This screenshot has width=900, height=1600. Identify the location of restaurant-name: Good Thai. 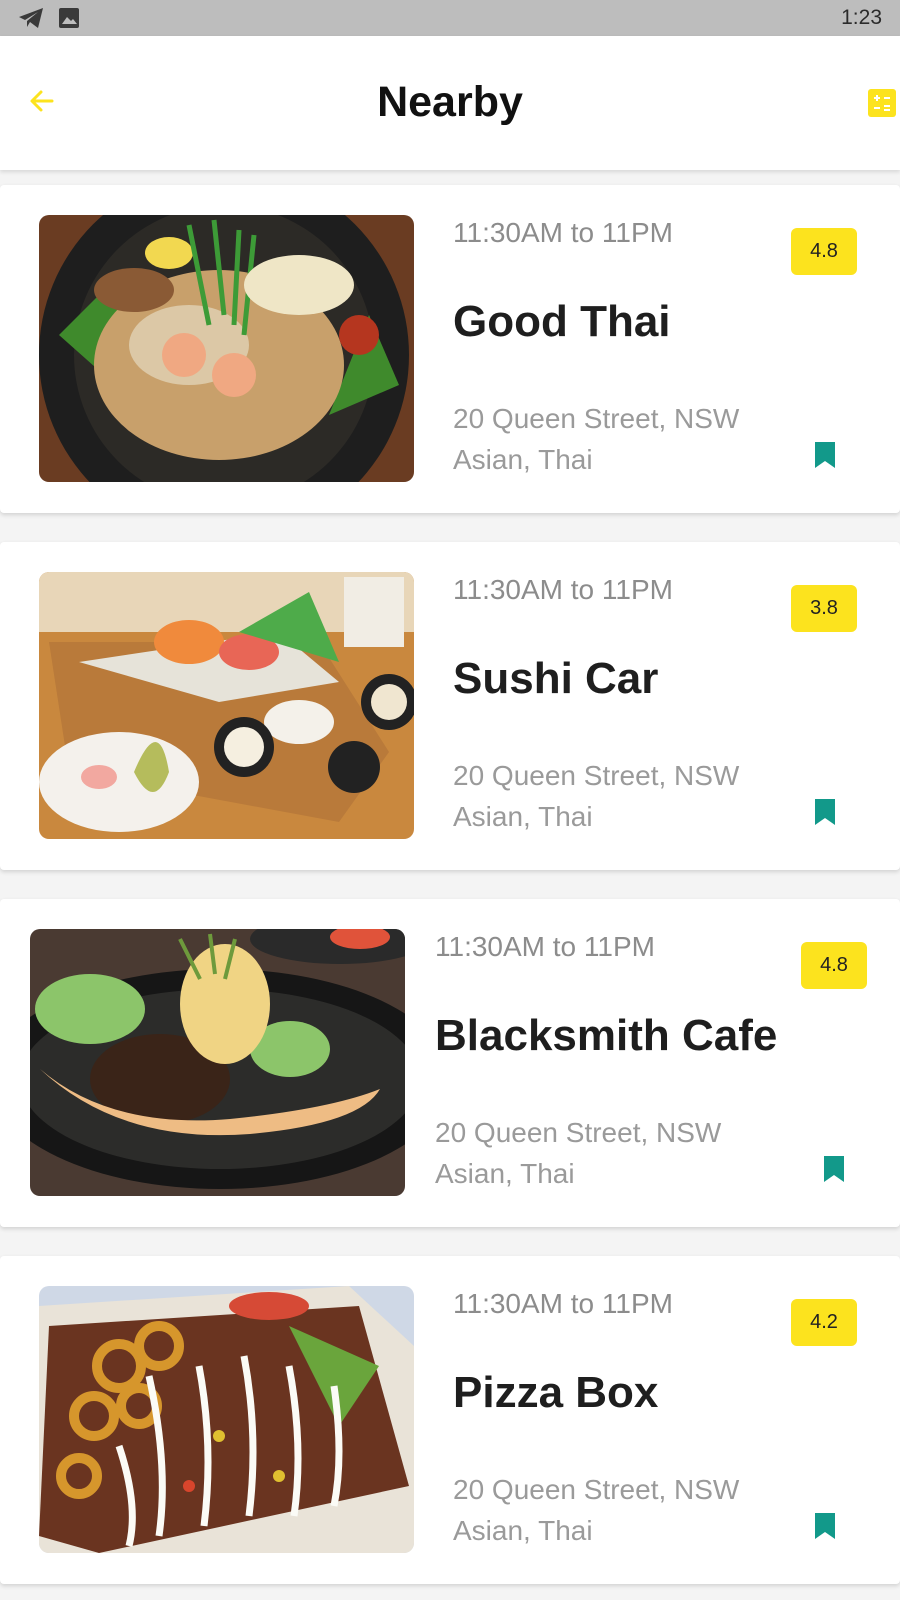
(562, 321).